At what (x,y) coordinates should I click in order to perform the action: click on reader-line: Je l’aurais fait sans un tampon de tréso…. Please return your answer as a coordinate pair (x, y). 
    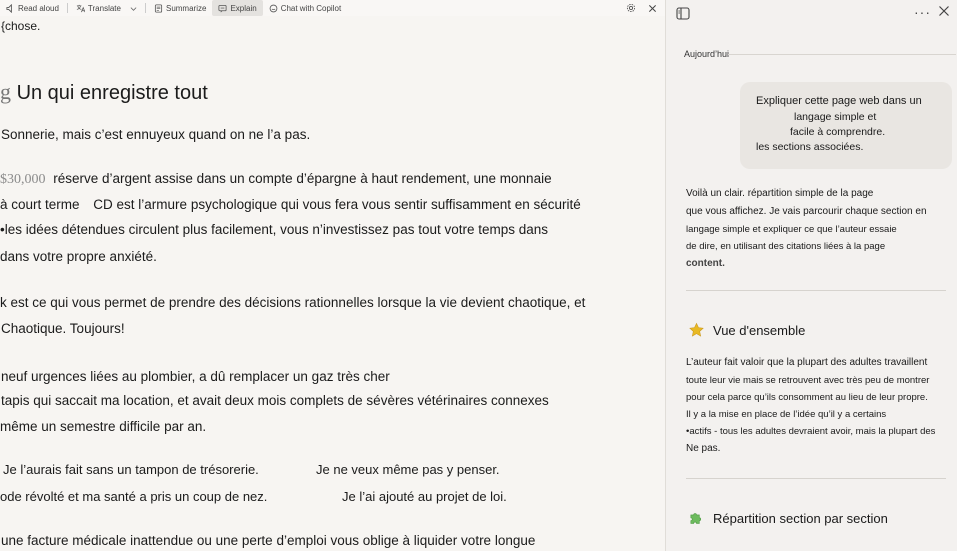
    Looking at the image, I should click on (131, 469).